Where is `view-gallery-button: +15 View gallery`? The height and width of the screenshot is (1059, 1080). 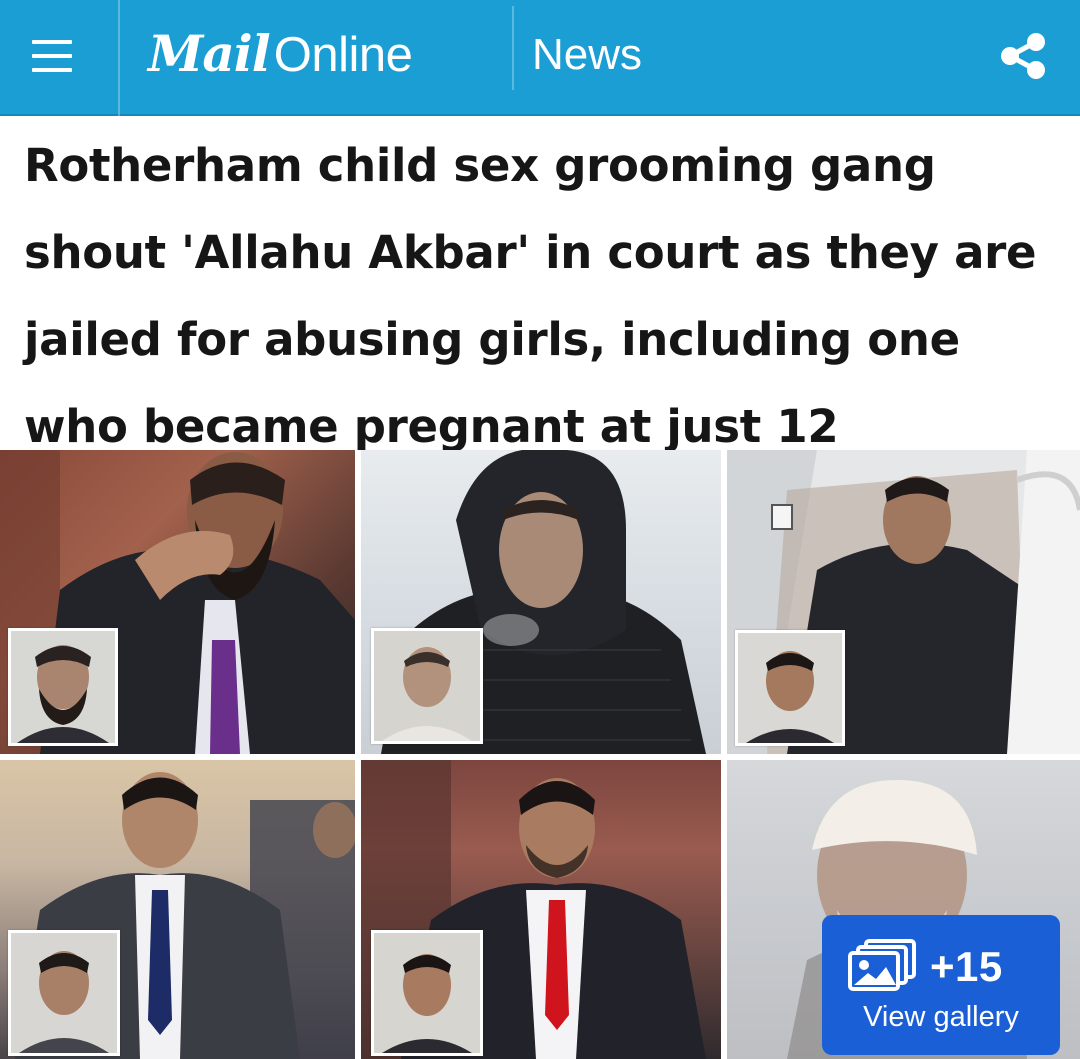
view-gallery-button: +15 View gallery is located at coordinates (941, 985).